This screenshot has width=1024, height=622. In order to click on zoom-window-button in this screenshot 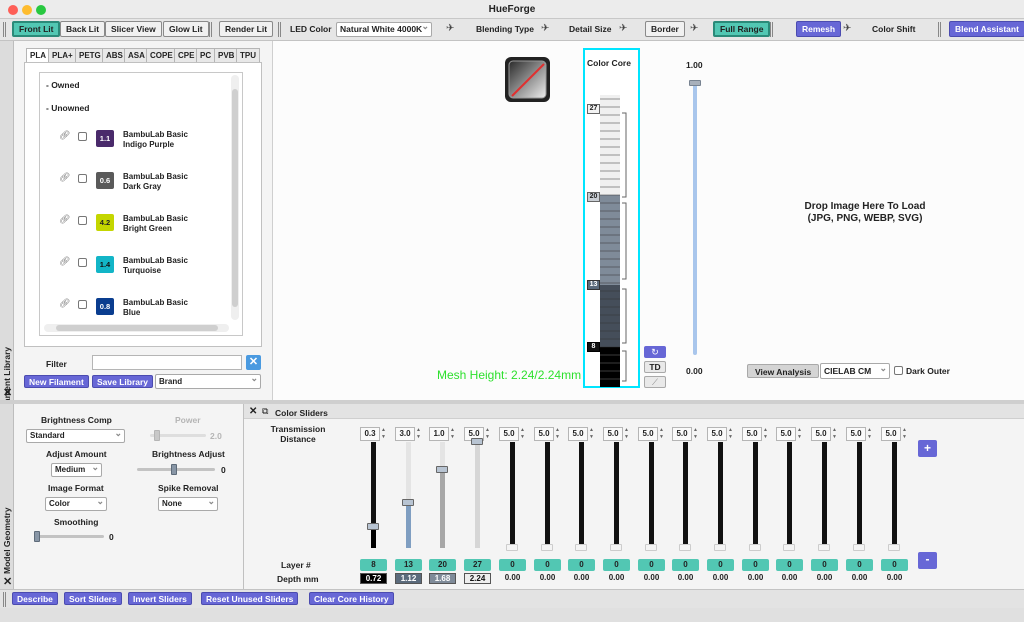, I will do `click(41, 10)`.